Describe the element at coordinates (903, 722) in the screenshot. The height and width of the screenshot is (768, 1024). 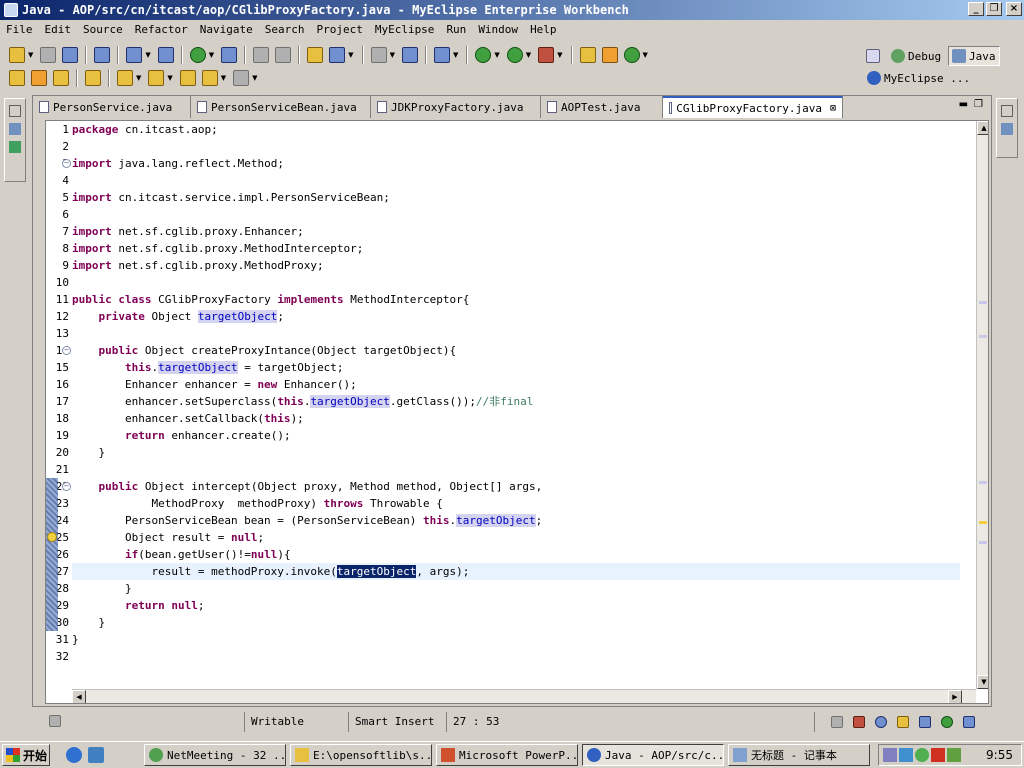
I see `declaration-icon` at that location.